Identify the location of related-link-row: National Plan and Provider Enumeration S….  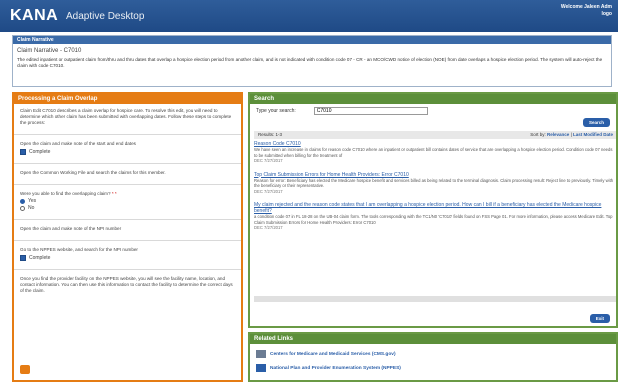
(436, 368).